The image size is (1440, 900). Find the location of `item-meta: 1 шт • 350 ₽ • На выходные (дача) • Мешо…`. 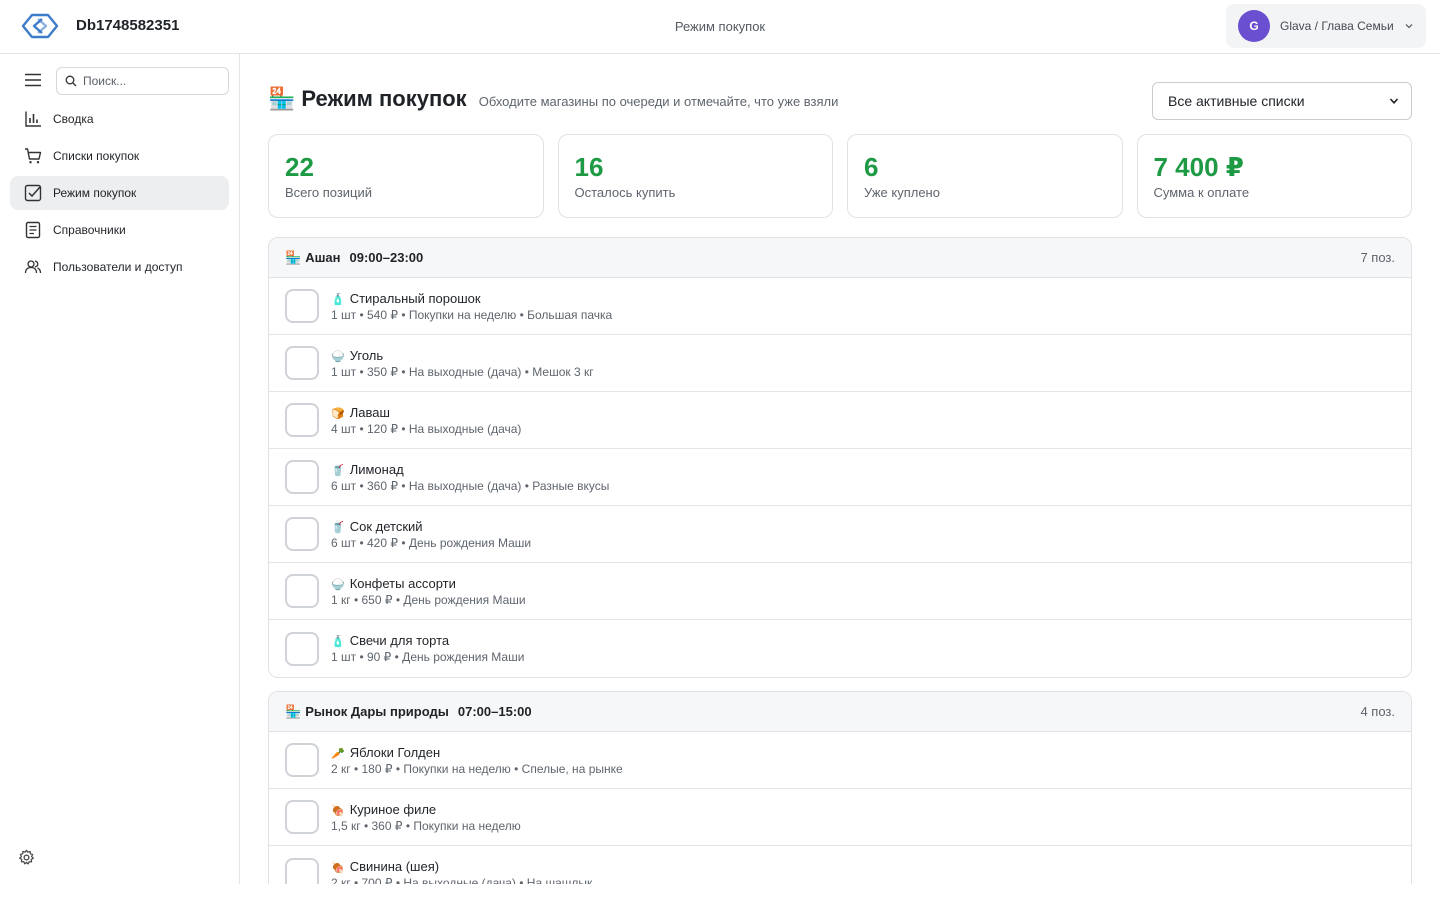

item-meta: 1 шт • 350 ₽ • На выходные (дача) • Мешо… is located at coordinates (462, 371).